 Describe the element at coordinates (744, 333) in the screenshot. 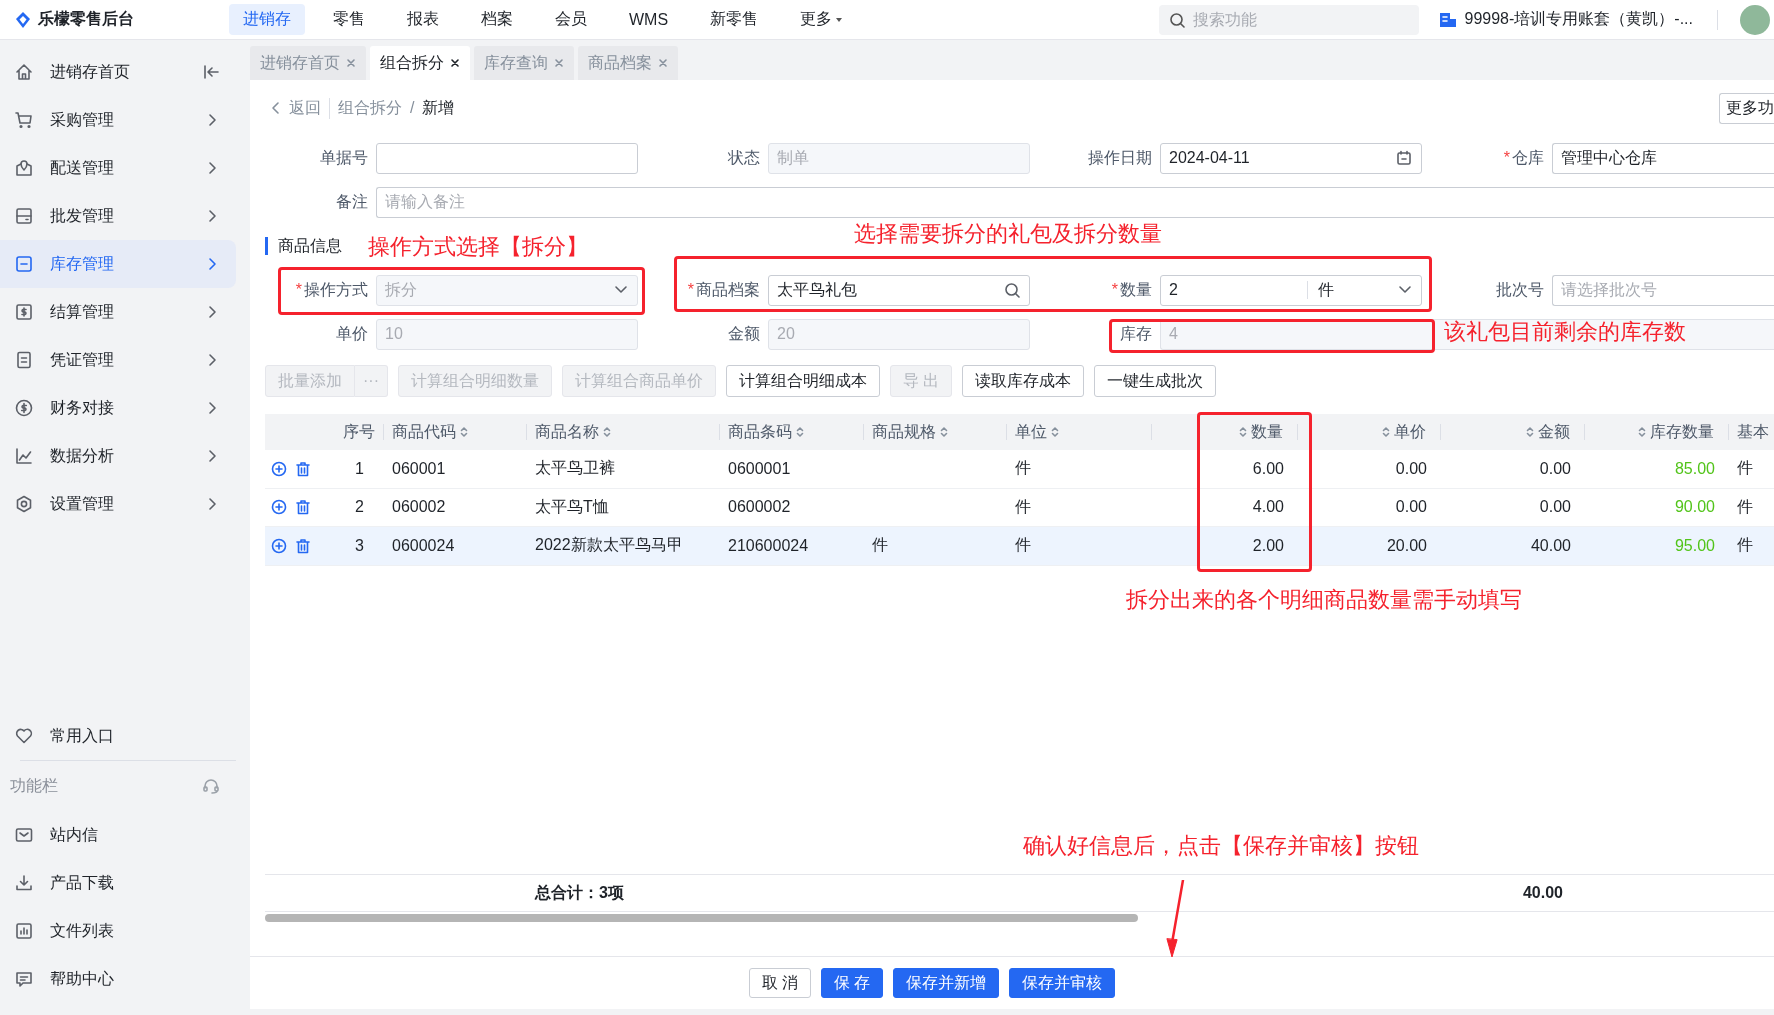

I see `field-label: 金额` at that location.